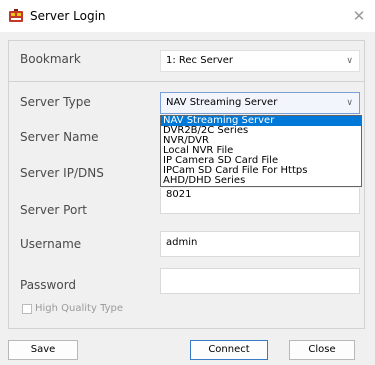 The height and width of the screenshot is (365, 375). What do you see at coordinates (229, 350) in the screenshot?
I see `connect-button: Connect` at bounding box center [229, 350].